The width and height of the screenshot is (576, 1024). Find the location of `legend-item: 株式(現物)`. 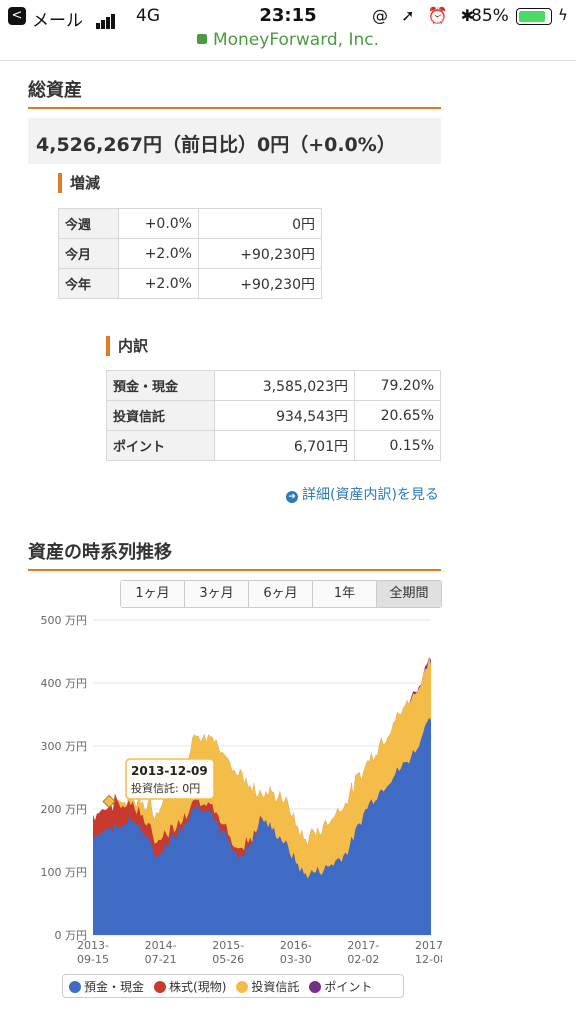

legend-item: 株式(現物) is located at coordinates (190, 986).